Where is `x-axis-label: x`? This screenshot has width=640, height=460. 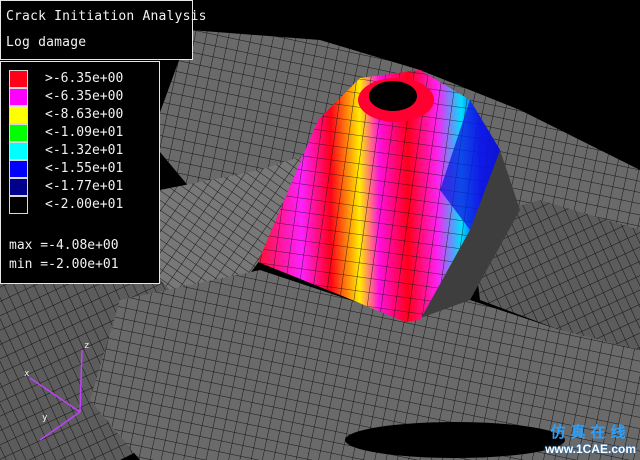 x-axis-label: x is located at coordinates (27, 374).